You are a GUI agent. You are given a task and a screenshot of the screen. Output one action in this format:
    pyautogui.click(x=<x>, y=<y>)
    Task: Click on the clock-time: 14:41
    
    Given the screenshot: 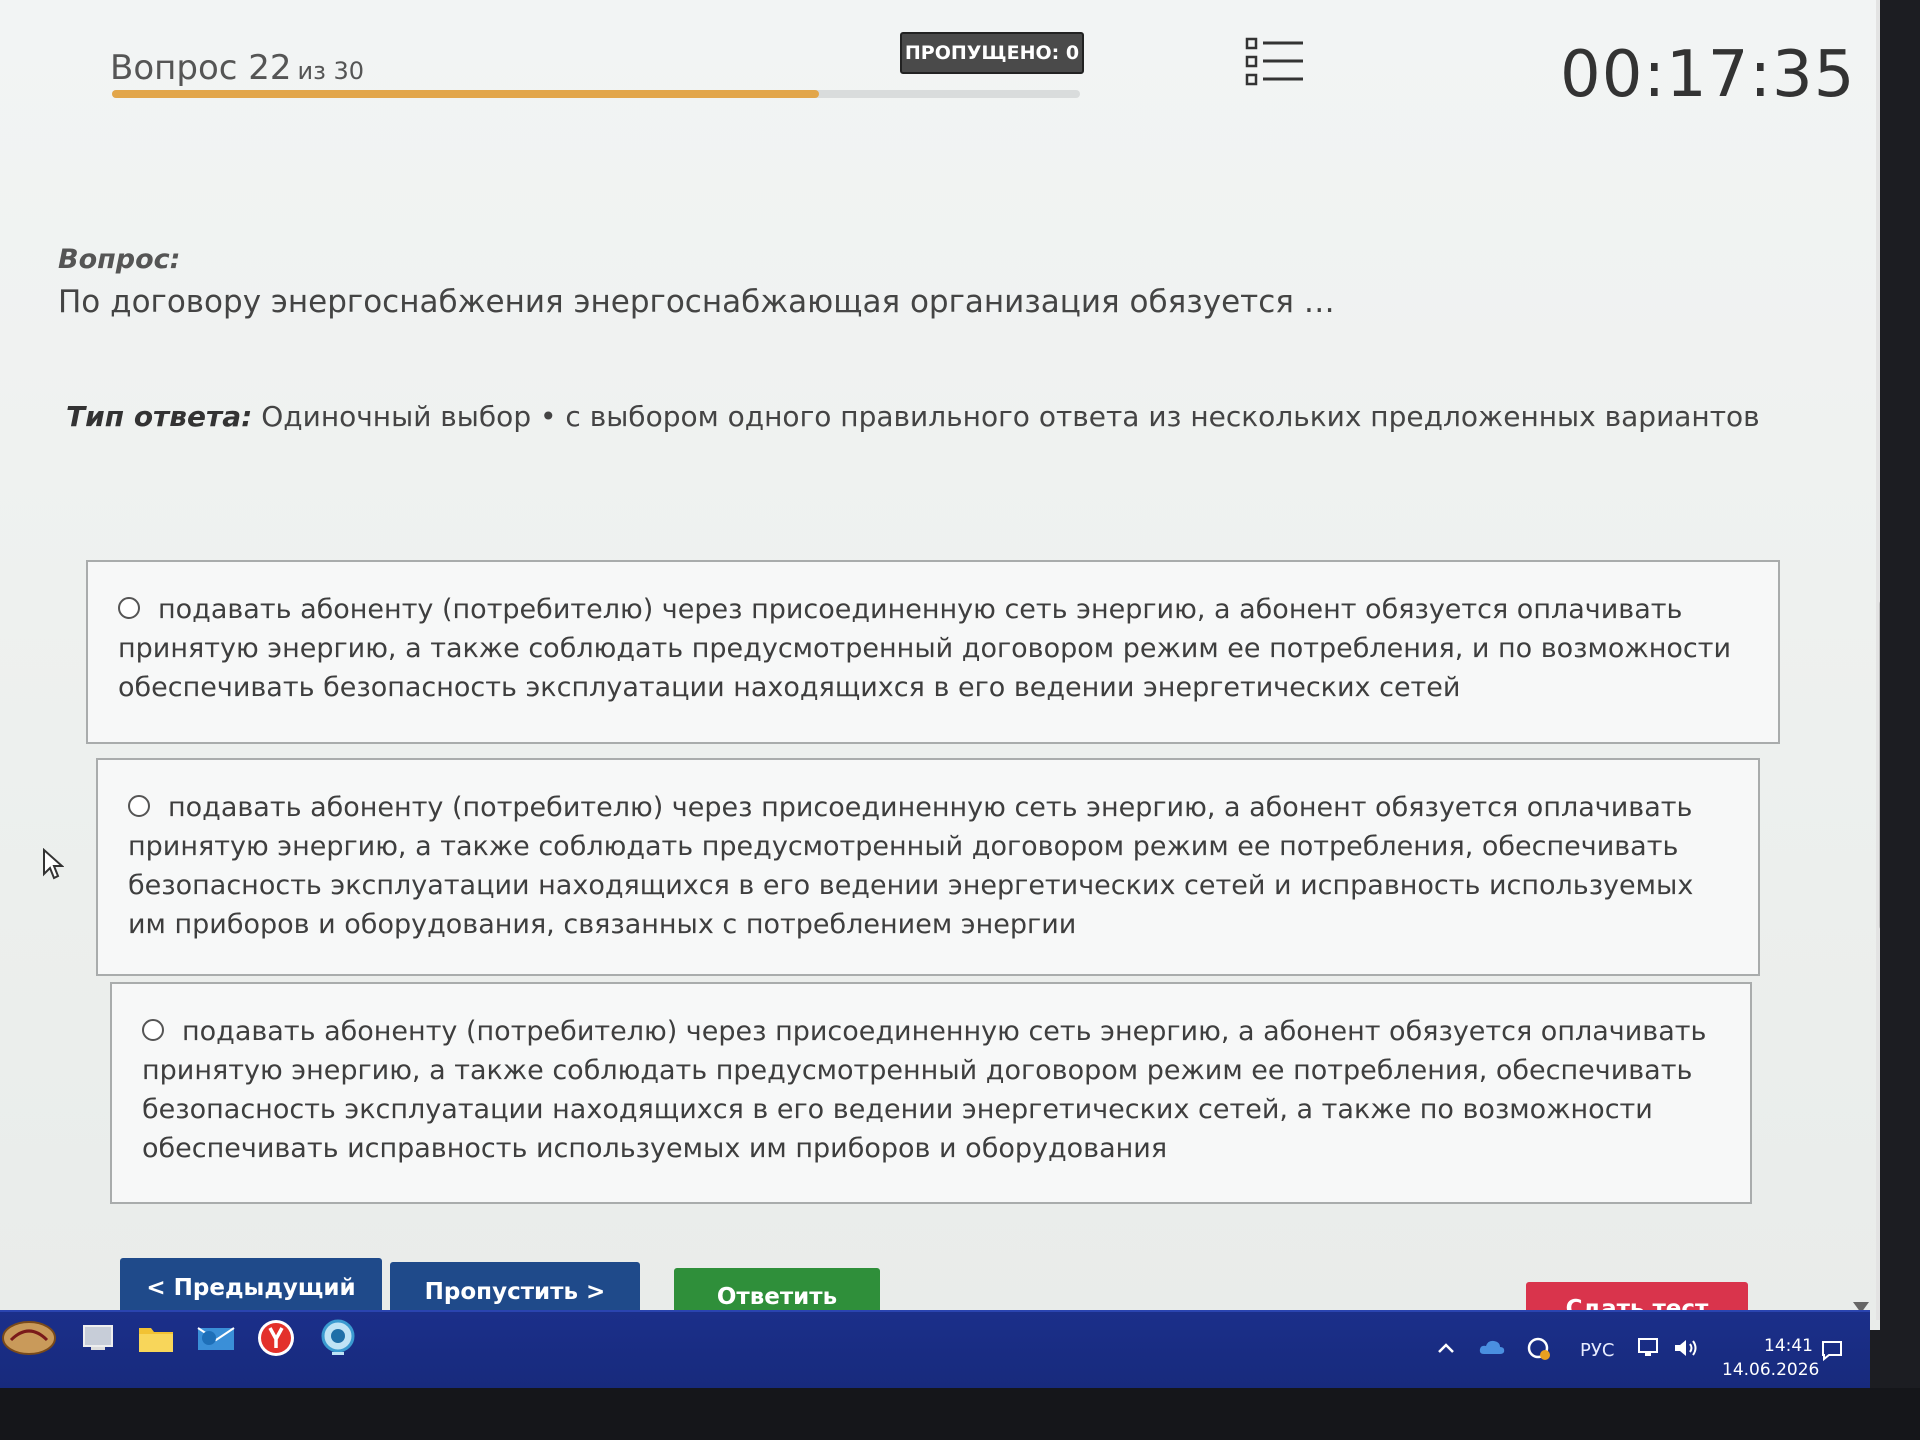 What is the action you would take?
    pyautogui.click(x=1788, y=1346)
    